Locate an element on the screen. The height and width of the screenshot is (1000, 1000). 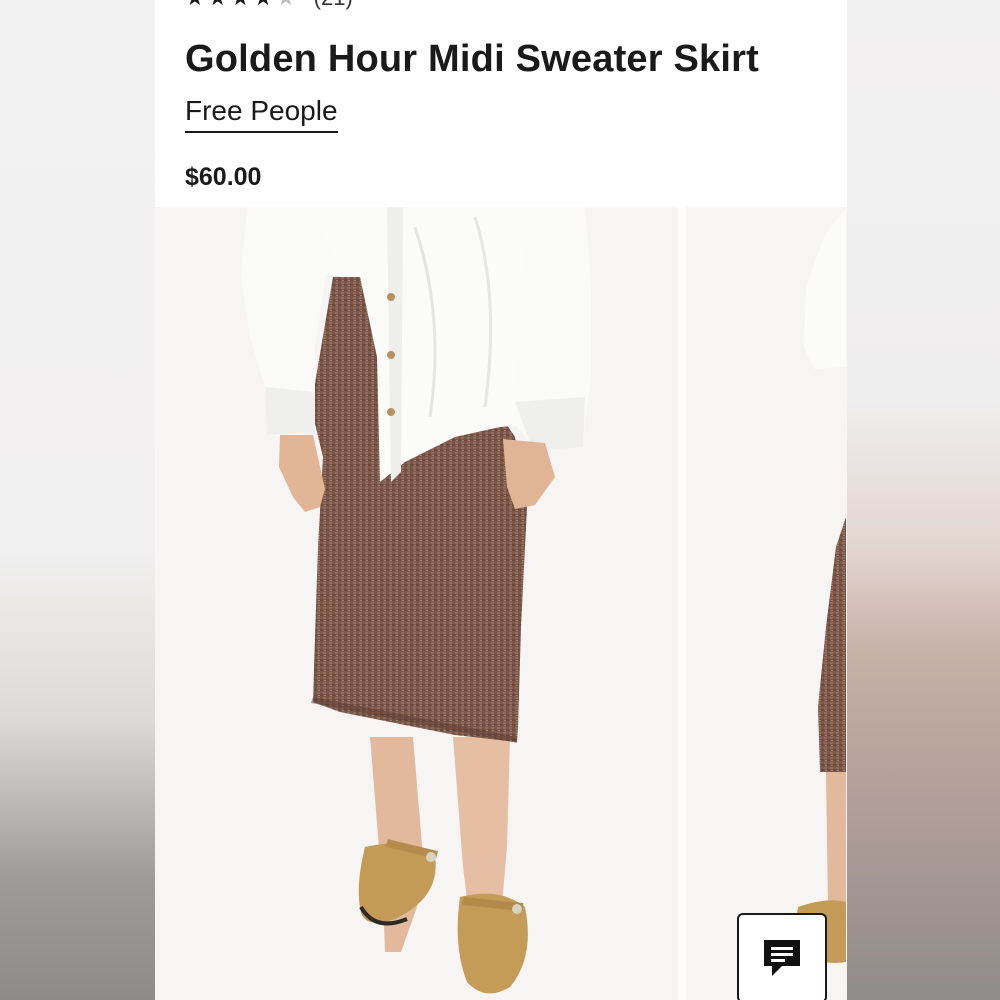
model-wearing-skirt-side-image is located at coordinates (766, 603).